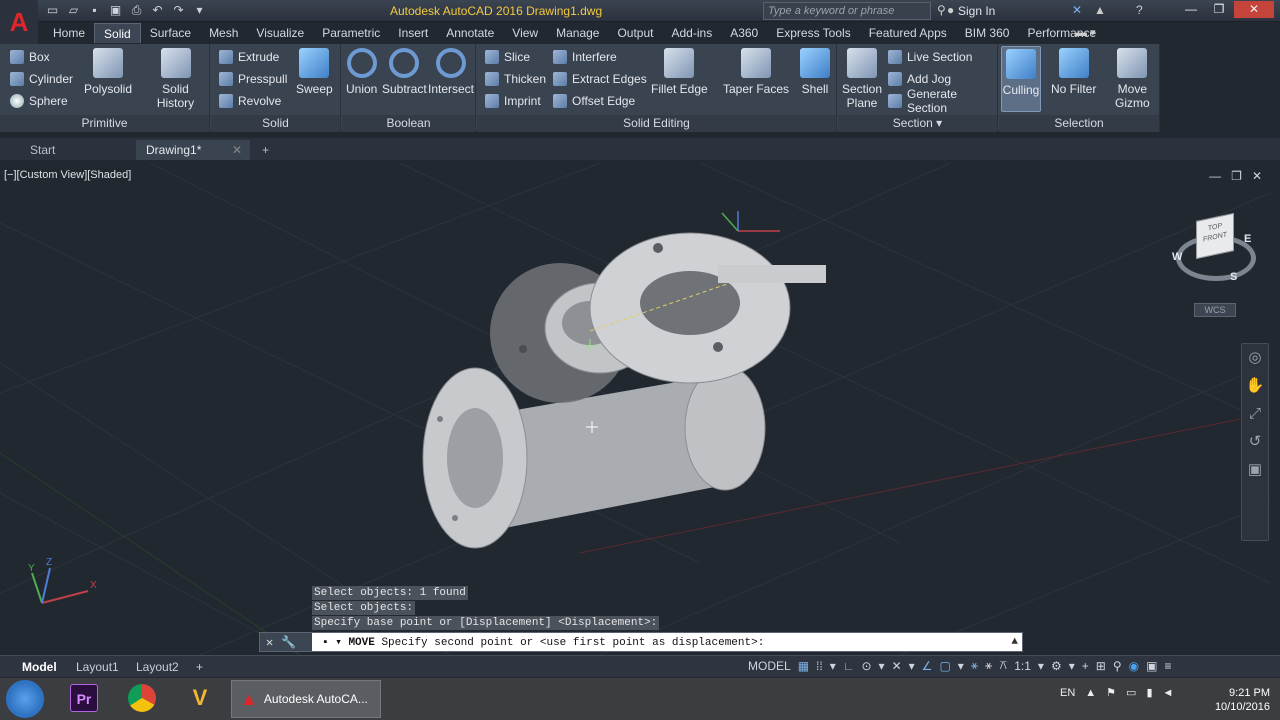 This screenshot has width=1280, height=720. What do you see at coordinates (157, 10) in the screenshot?
I see `undo-icon: ↶` at bounding box center [157, 10].